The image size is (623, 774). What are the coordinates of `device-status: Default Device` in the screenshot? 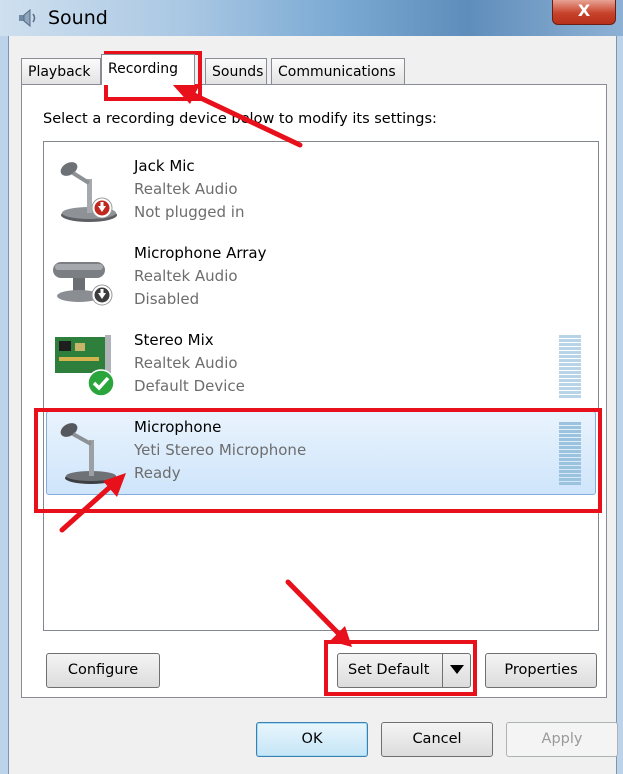 It's located at (189, 386).